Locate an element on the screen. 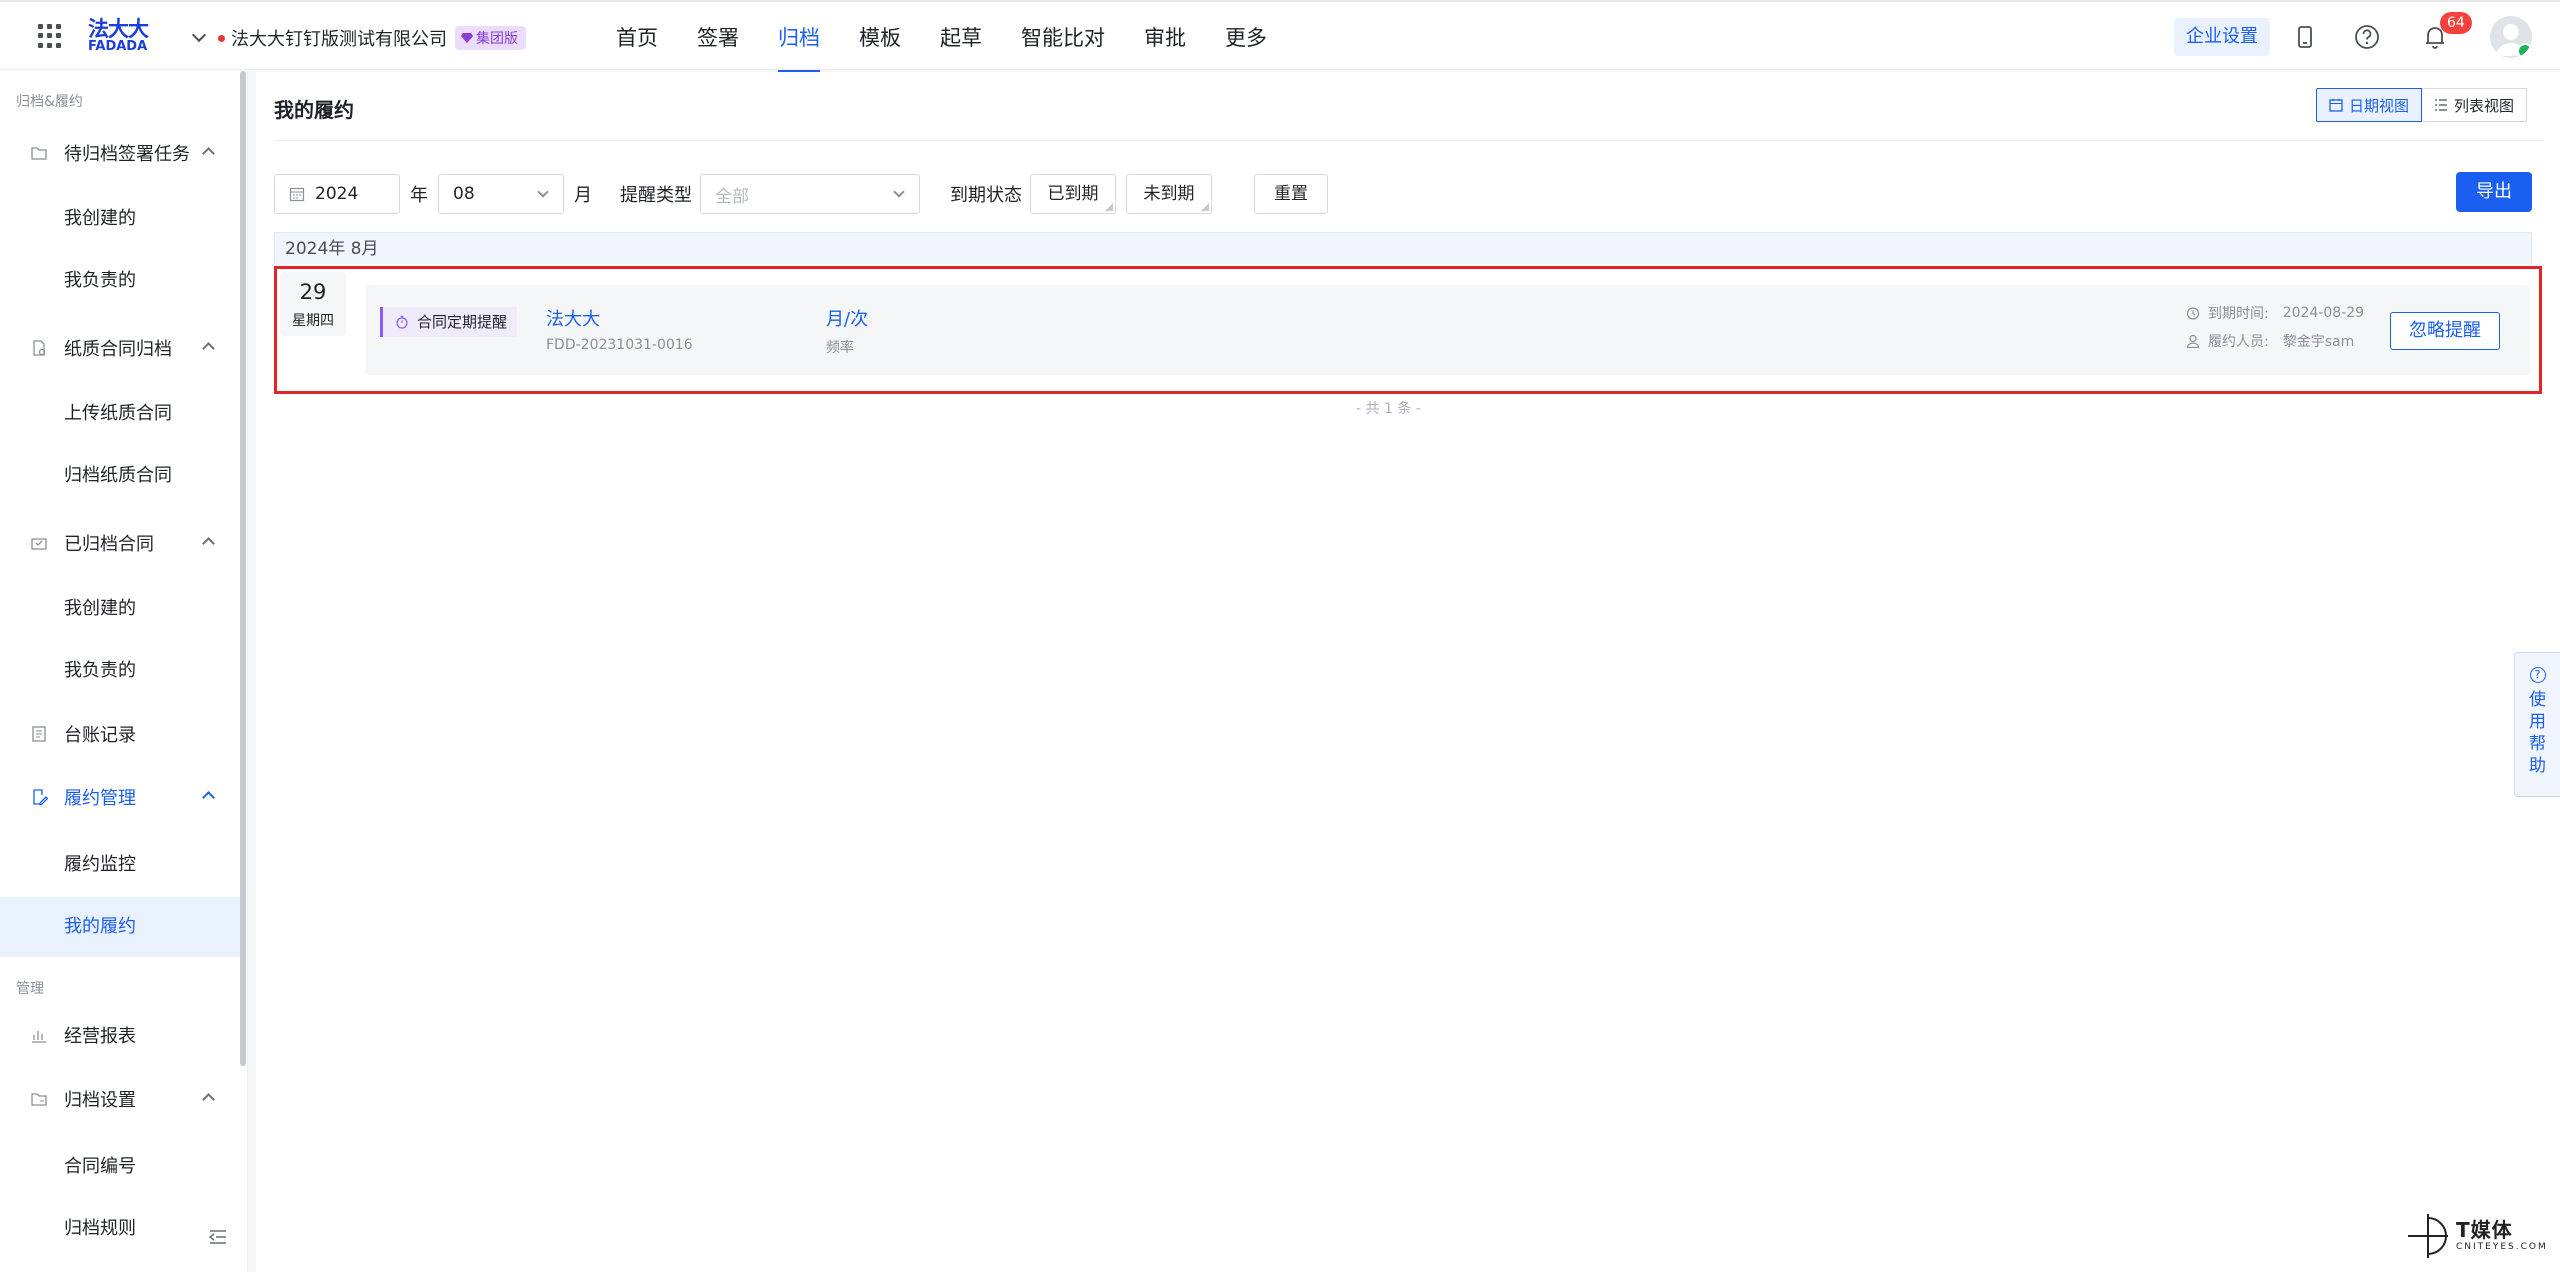 The width and height of the screenshot is (2560, 1272). diamond-icon is located at coordinates (467, 38).